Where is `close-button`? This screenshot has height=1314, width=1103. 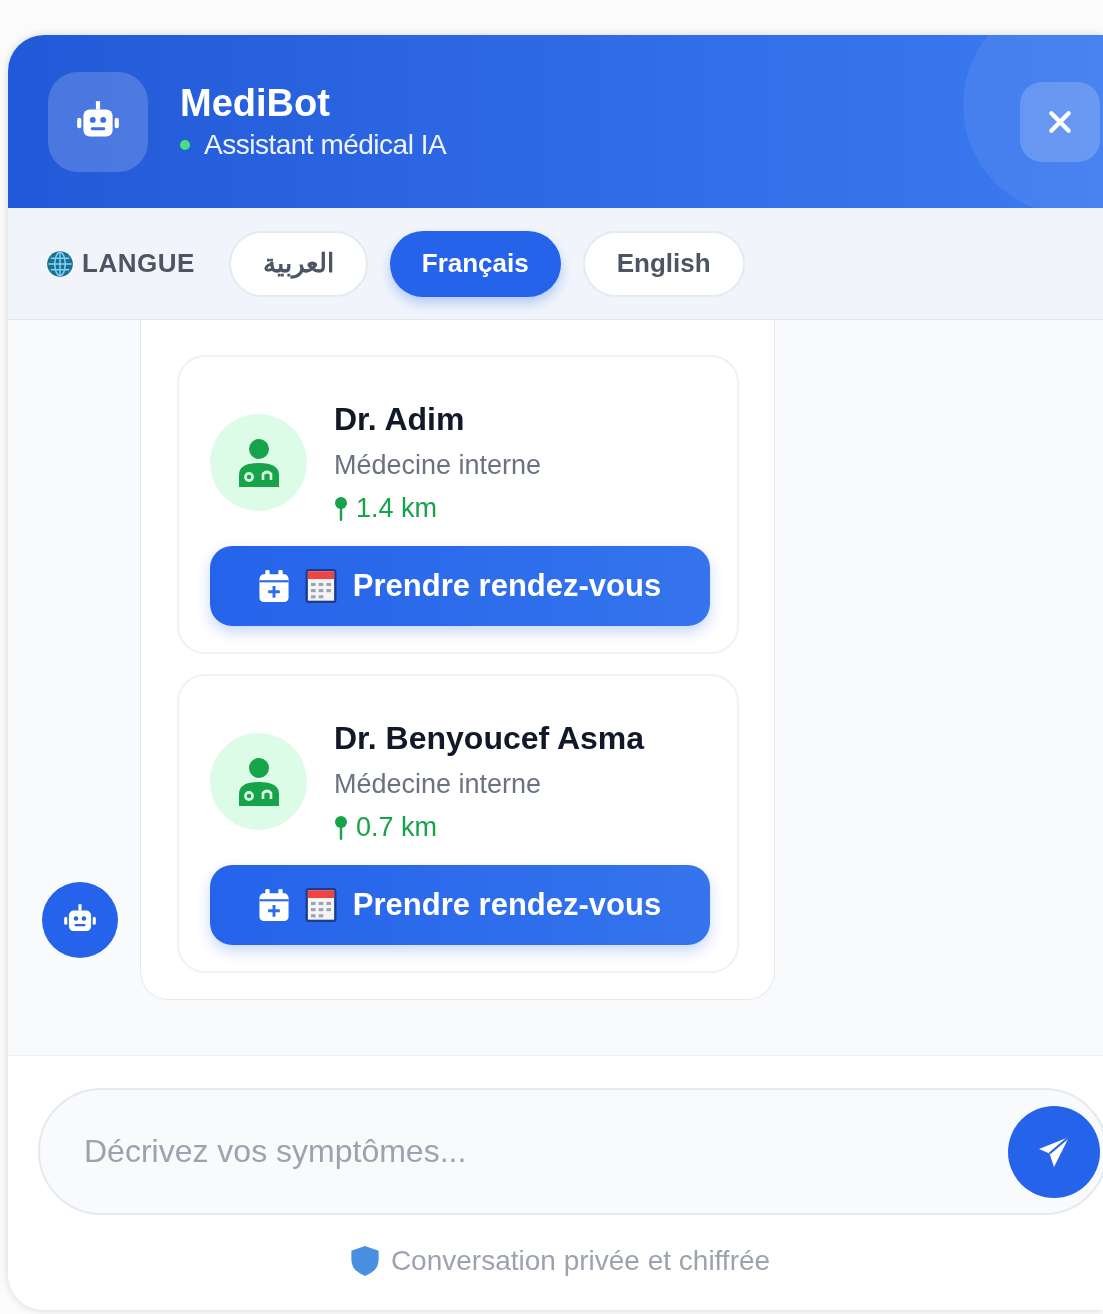 close-button is located at coordinates (1060, 121).